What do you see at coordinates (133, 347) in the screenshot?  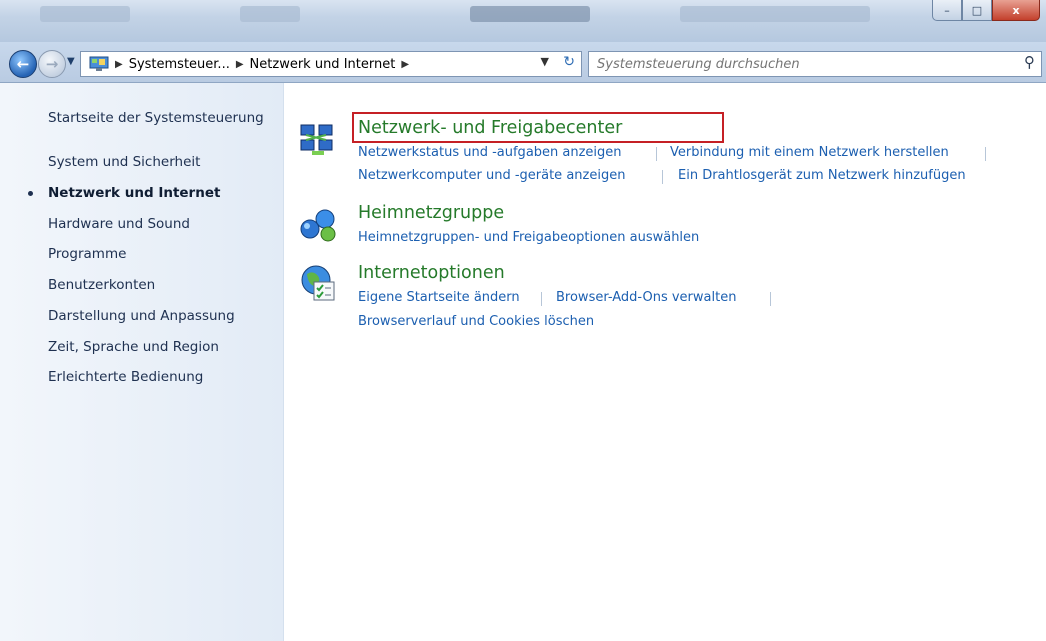 I see `sidebar-item-zeit-sprache: Zeit, Sprache und Region` at bounding box center [133, 347].